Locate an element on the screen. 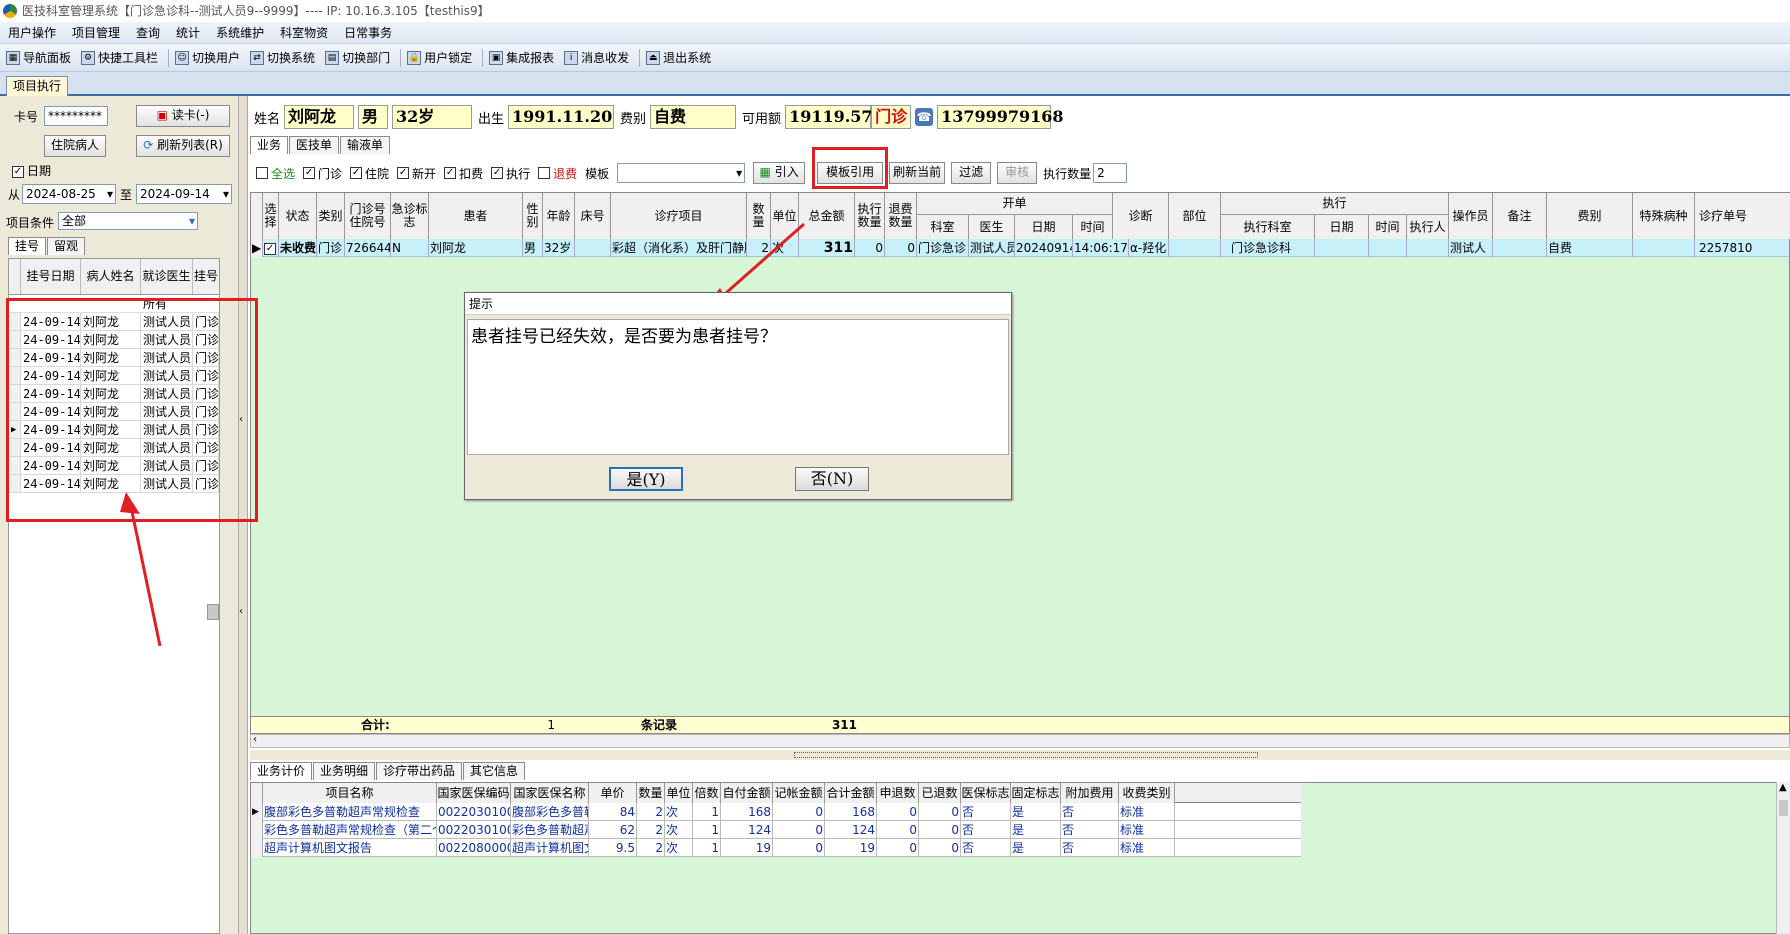 This screenshot has height=934, width=1790. menu-dept-supplies: 科室物资 is located at coordinates (304, 32).